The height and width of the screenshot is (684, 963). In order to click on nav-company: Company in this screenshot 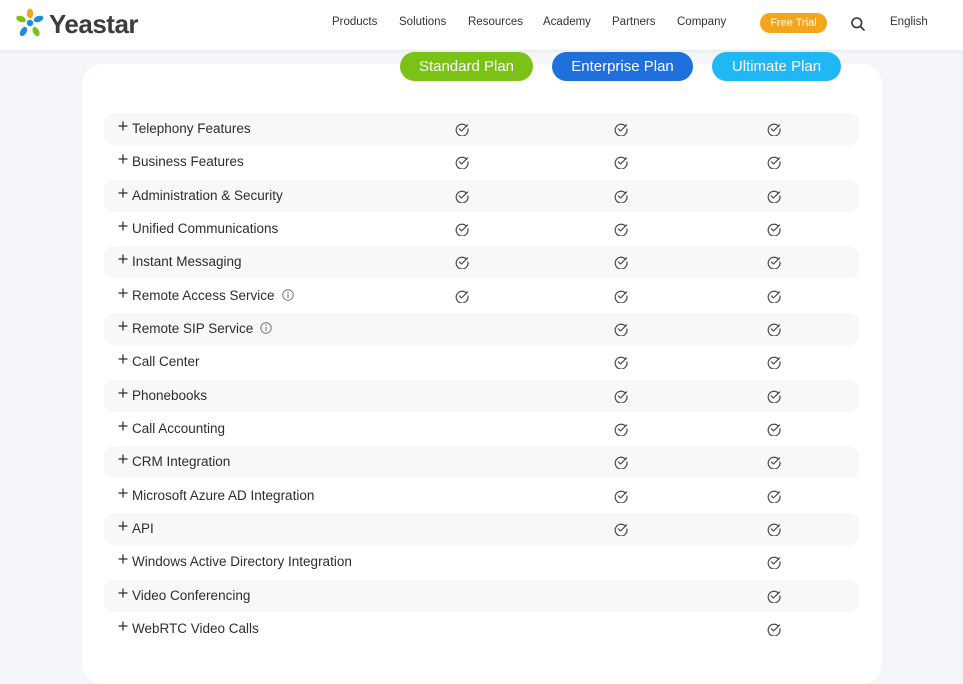, I will do `click(701, 22)`.